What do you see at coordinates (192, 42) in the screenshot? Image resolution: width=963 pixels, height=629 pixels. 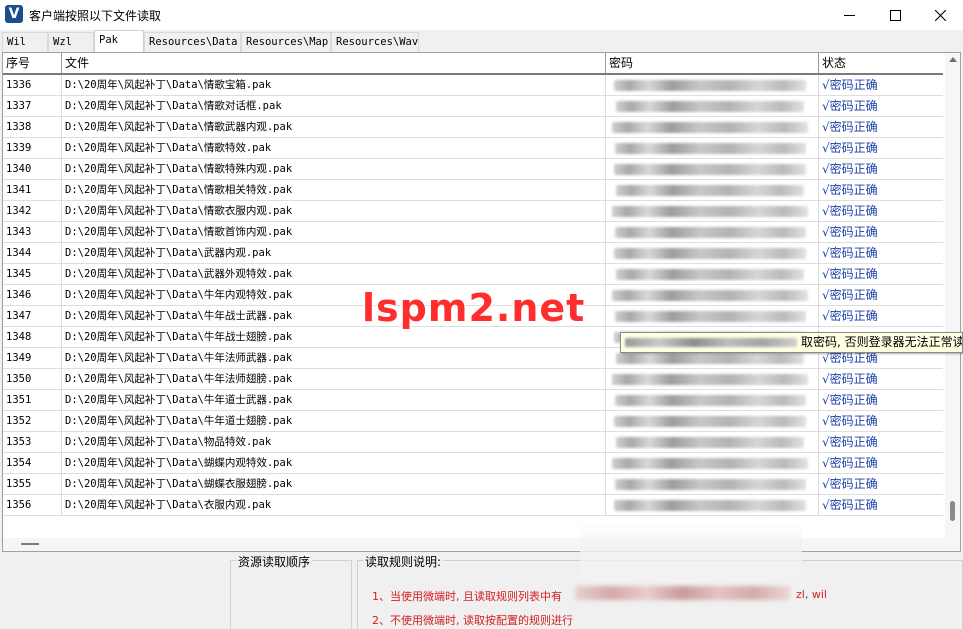 I see `tab-resources-data: Resources\Data` at bounding box center [192, 42].